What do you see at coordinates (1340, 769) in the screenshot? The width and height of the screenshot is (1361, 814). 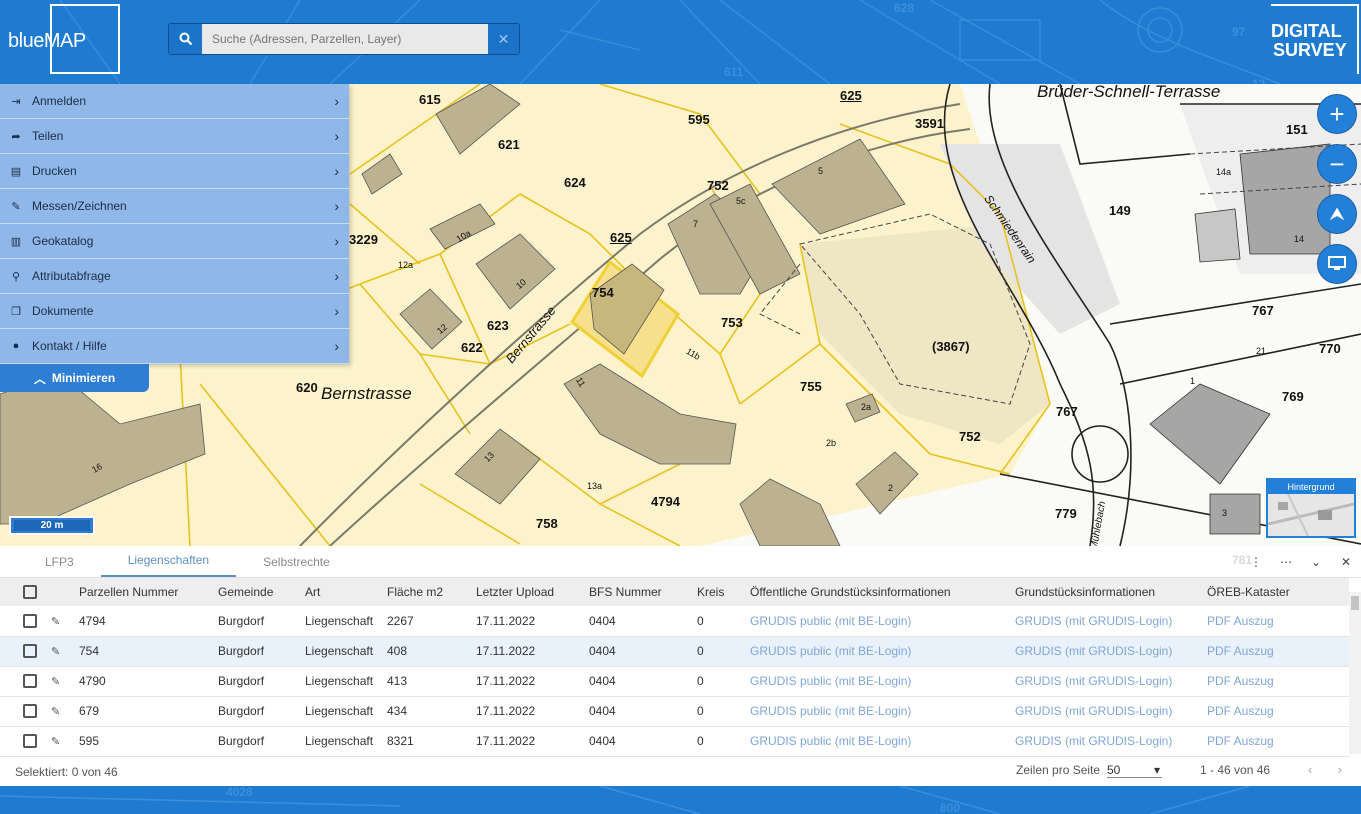 I see `next-page-icon: ›` at bounding box center [1340, 769].